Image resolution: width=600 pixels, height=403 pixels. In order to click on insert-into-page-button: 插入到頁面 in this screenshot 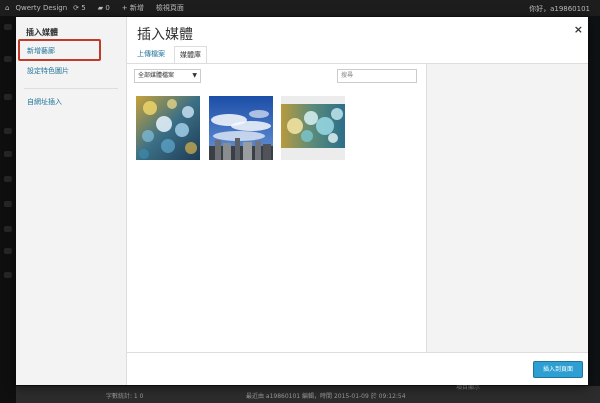, I will do `click(558, 369)`.